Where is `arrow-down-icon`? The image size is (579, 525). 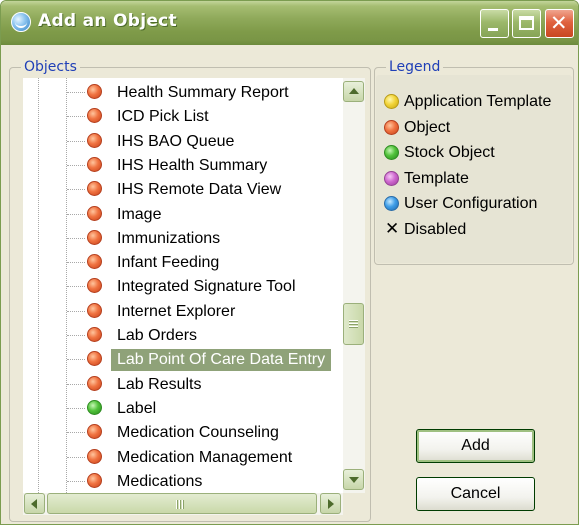 arrow-down-icon is located at coordinates (354, 480).